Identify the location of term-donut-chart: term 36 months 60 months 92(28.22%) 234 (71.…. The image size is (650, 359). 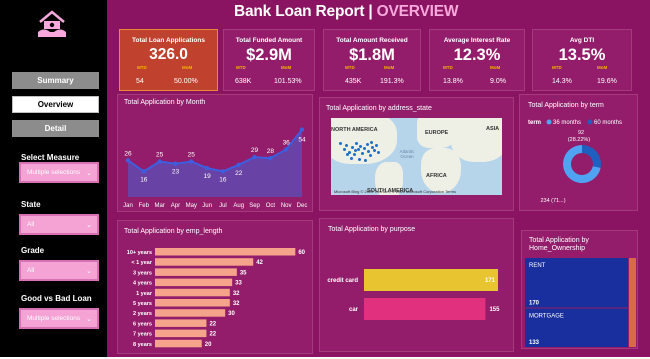
(575, 161).